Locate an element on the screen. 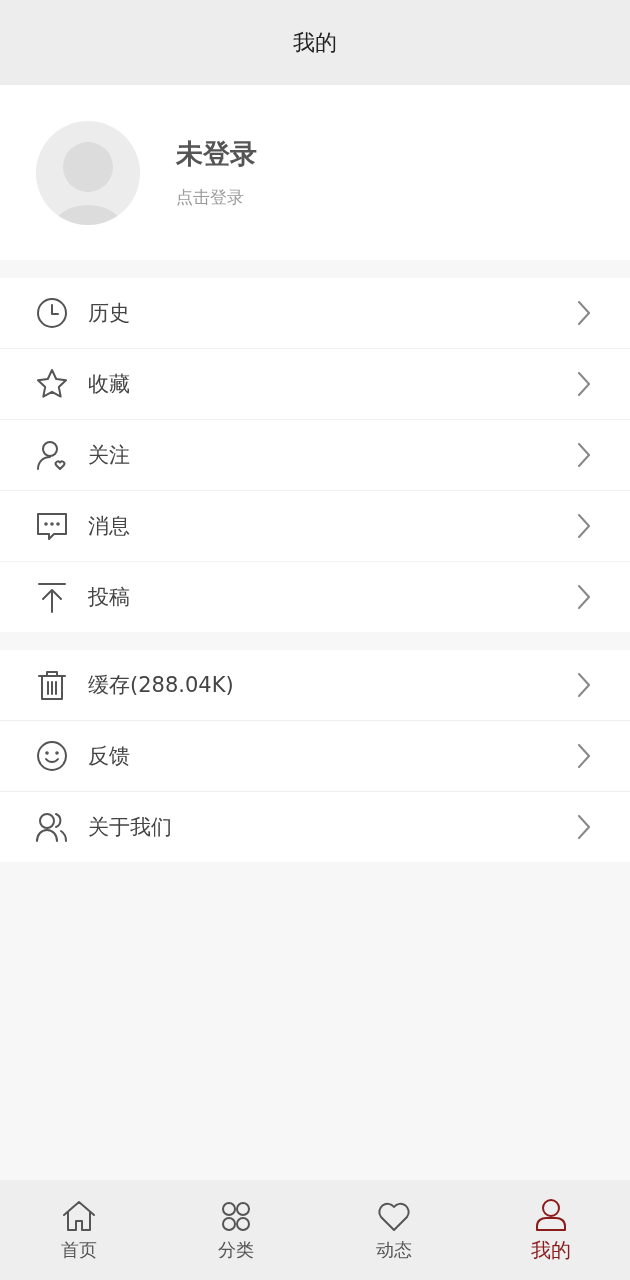 The image size is (630, 1280). avatar-icon is located at coordinates (88, 172).